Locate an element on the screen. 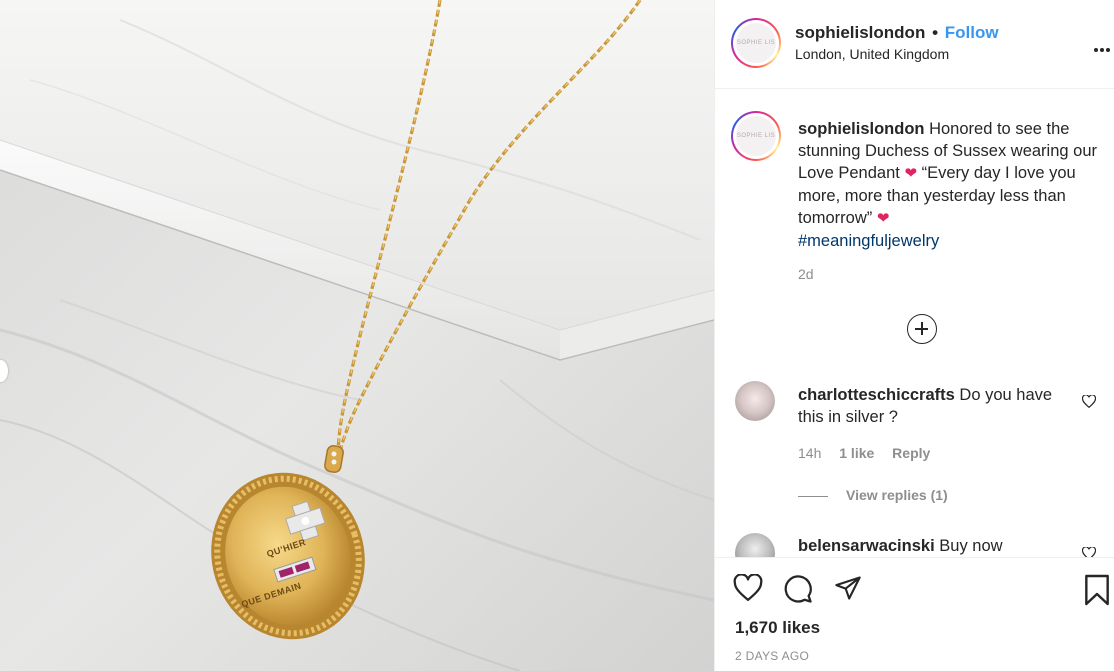 The width and height of the screenshot is (1114, 671). comment-username: belensarwacinski is located at coordinates (866, 546).